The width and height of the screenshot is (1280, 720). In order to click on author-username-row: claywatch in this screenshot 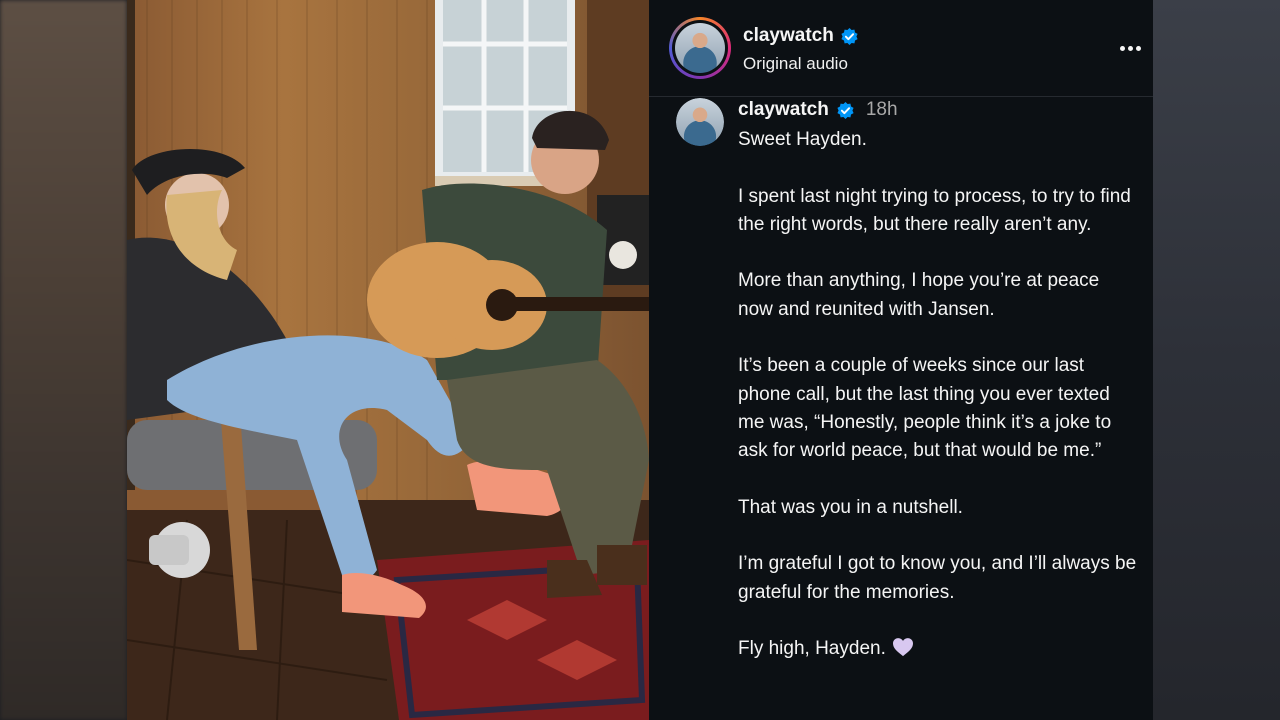, I will do `click(801, 36)`.